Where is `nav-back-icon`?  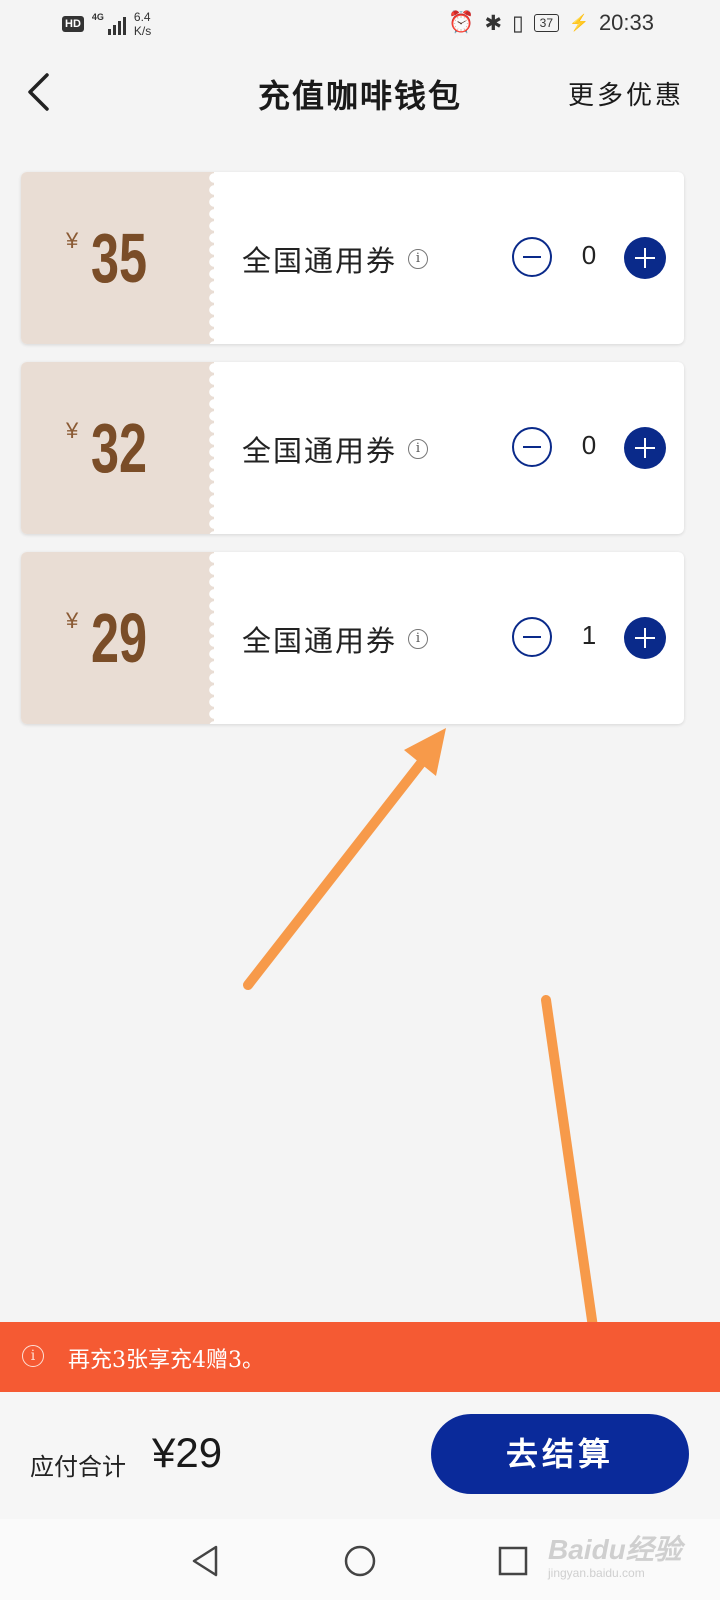 nav-back-icon is located at coordinates (206, 1561).